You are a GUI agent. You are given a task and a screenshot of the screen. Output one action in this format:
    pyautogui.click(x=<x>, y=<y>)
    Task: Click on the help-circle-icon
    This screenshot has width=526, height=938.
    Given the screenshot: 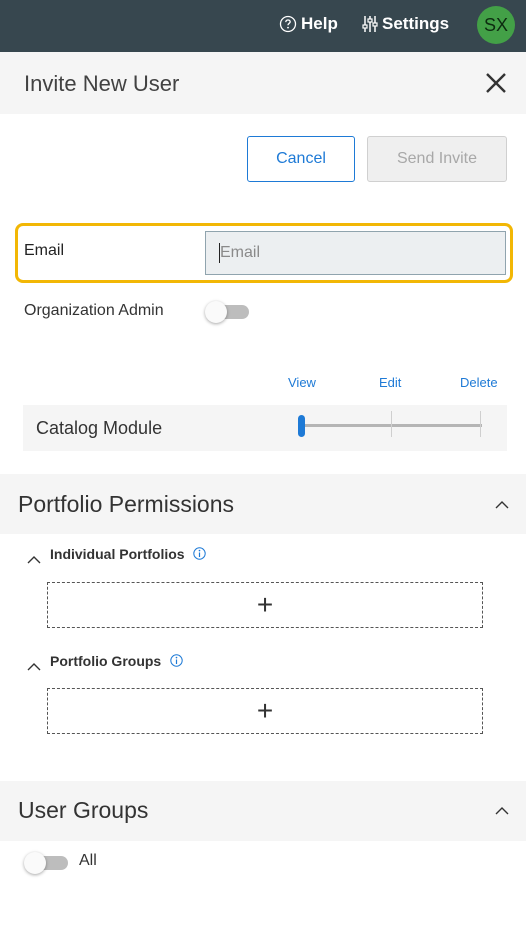 What is the action you would take?
    pyautogui.click(x=288, y=24)
    